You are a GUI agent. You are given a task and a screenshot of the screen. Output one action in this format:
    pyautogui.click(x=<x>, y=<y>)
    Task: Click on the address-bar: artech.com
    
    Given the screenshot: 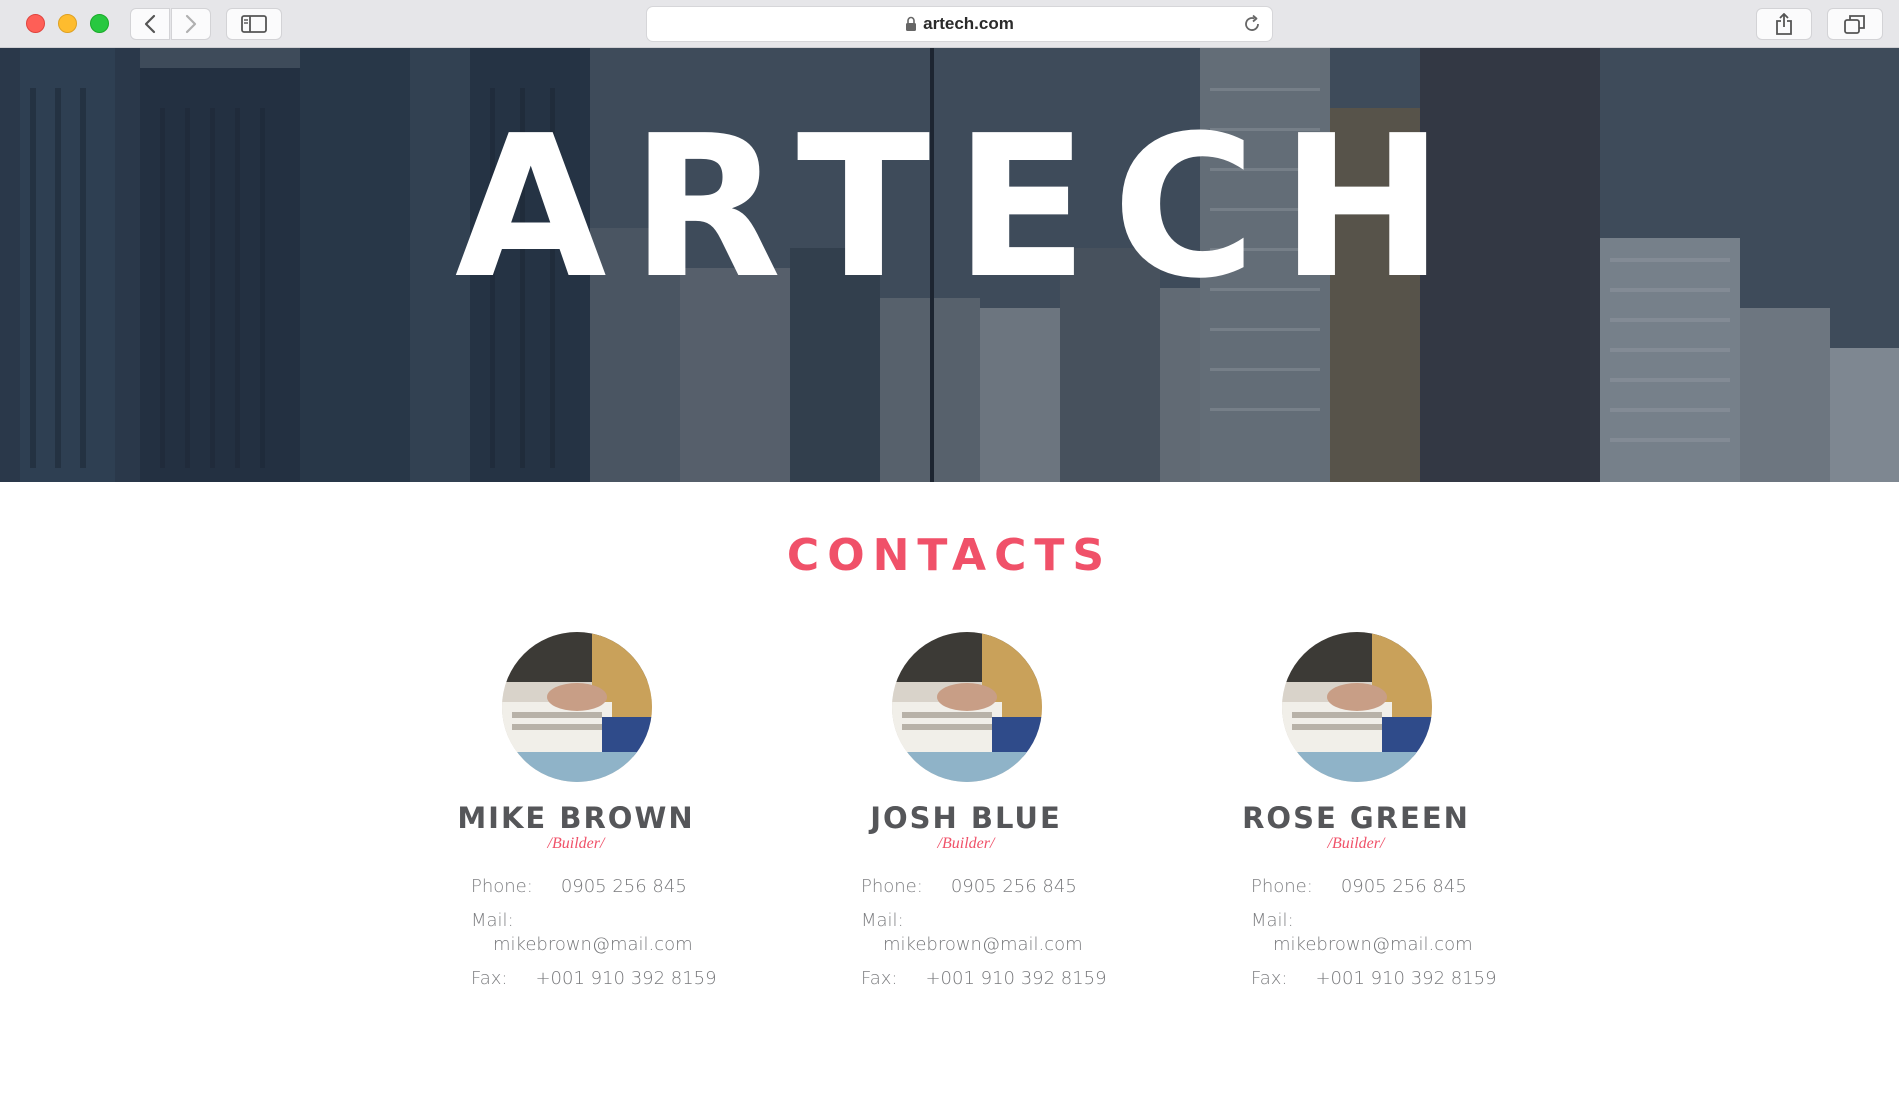 What is the action you would take?
    pyautogui.click(x=959, y=24)
    